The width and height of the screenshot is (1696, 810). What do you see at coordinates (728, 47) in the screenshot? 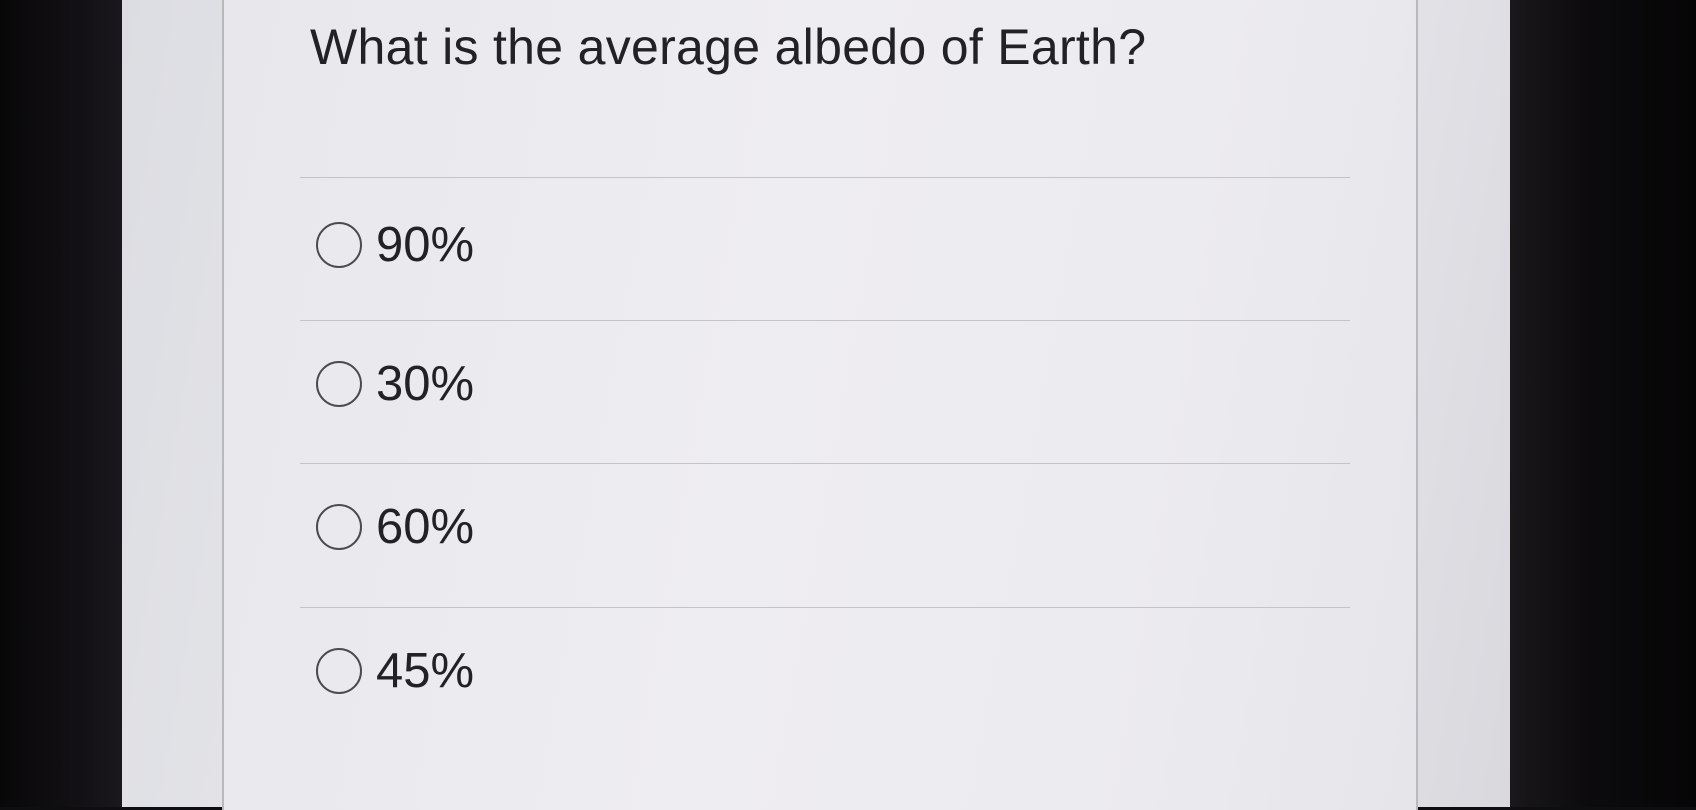
I see `question-text: What is the average albedo of Earth?` at bounding box center [728, 47].